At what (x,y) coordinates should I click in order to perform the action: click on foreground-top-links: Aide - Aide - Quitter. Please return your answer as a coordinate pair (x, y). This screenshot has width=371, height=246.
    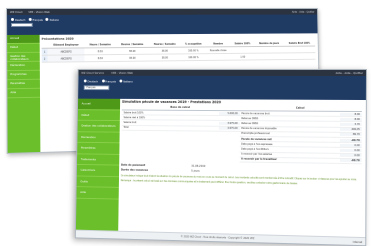
    Looking at the image, I should click on (349, 73).